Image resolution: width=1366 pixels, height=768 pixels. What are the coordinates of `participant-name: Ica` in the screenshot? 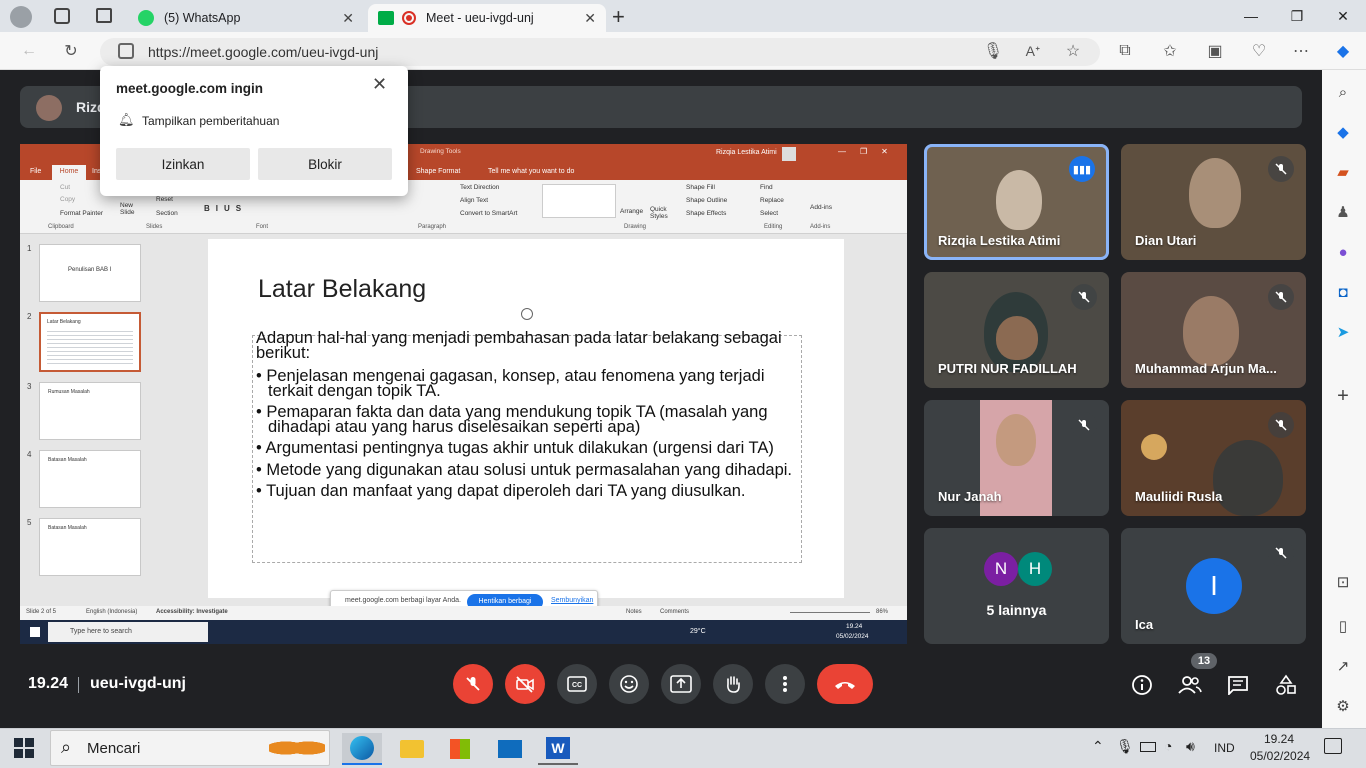 It's located at (1144, 624).